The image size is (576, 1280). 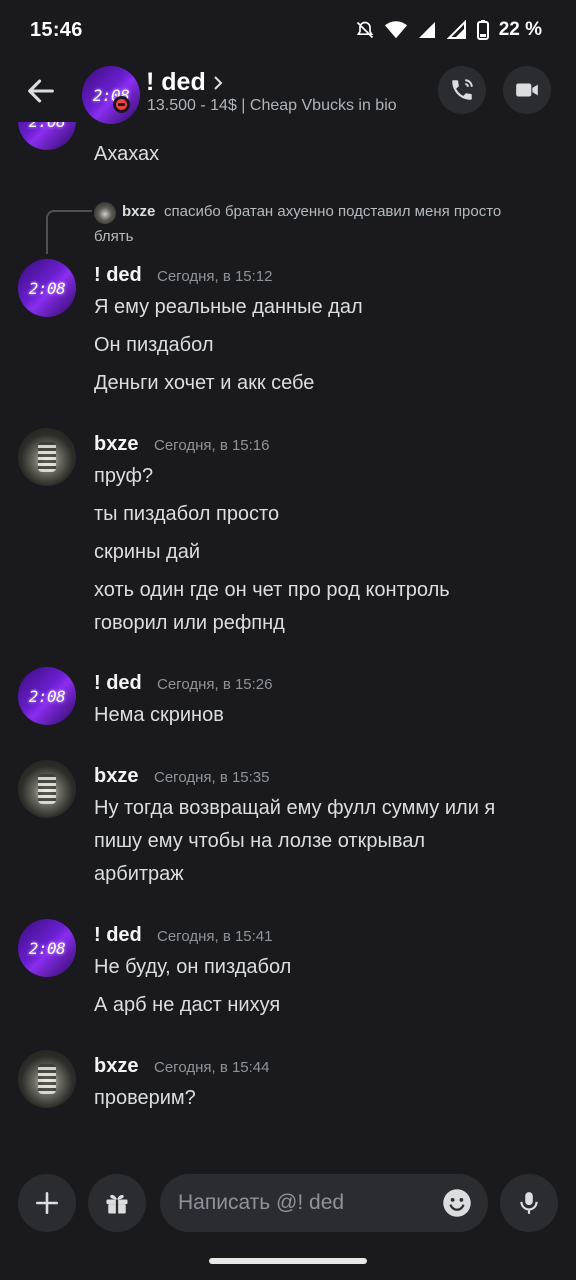 I want to click on mute-bell-icon, so click(x=364, y=30).